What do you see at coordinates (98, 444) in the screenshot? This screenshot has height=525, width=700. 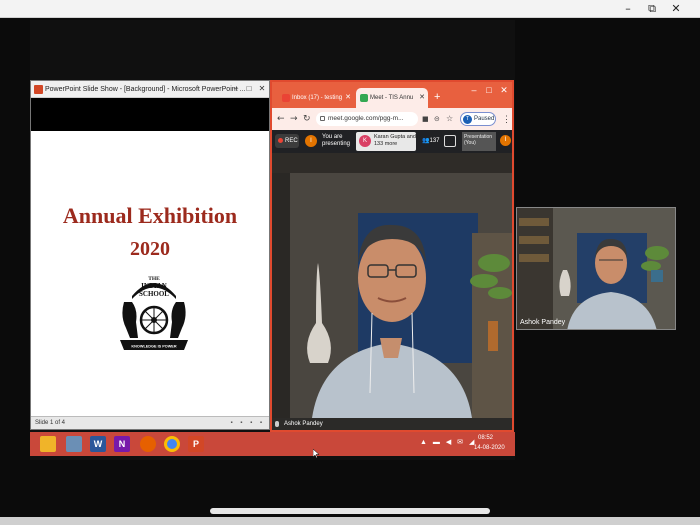 I see `word-icon: W` at bounding box center [98, 444].